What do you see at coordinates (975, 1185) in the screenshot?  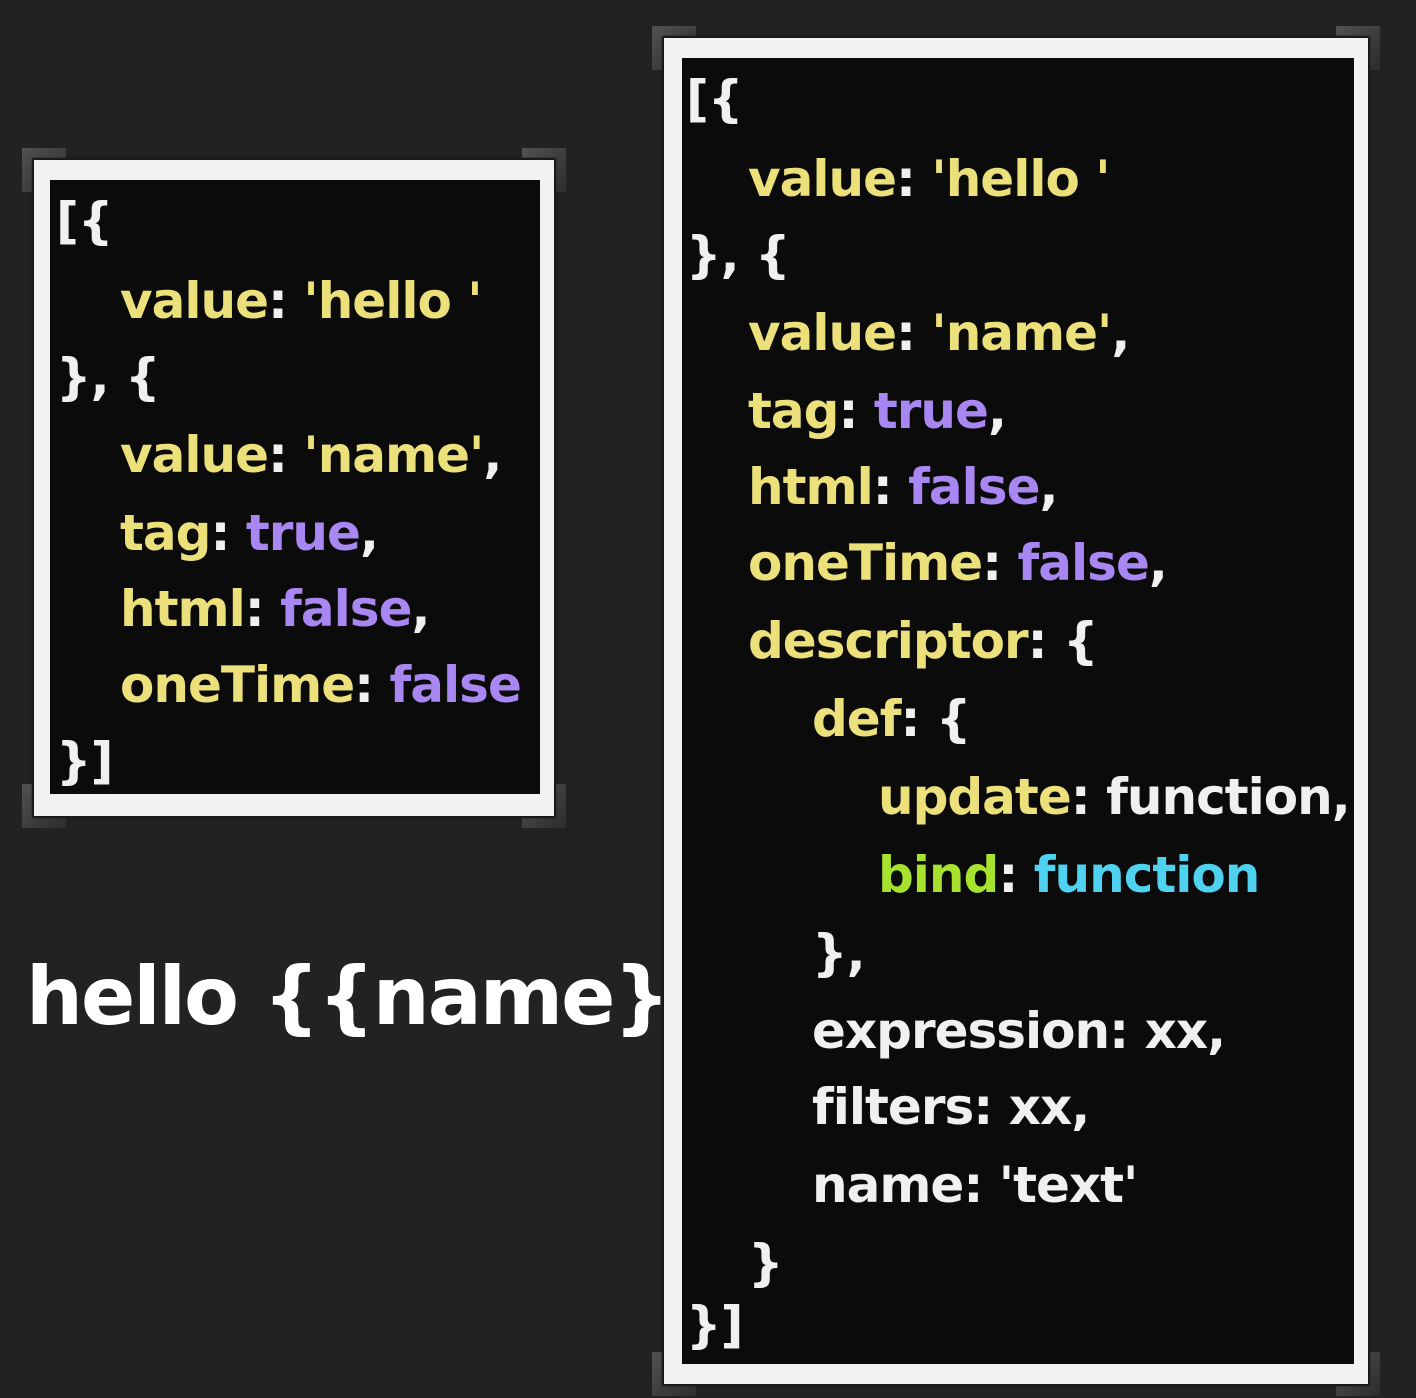 I see `code-line: name: 'text'` at bounding box center [975, 1185].